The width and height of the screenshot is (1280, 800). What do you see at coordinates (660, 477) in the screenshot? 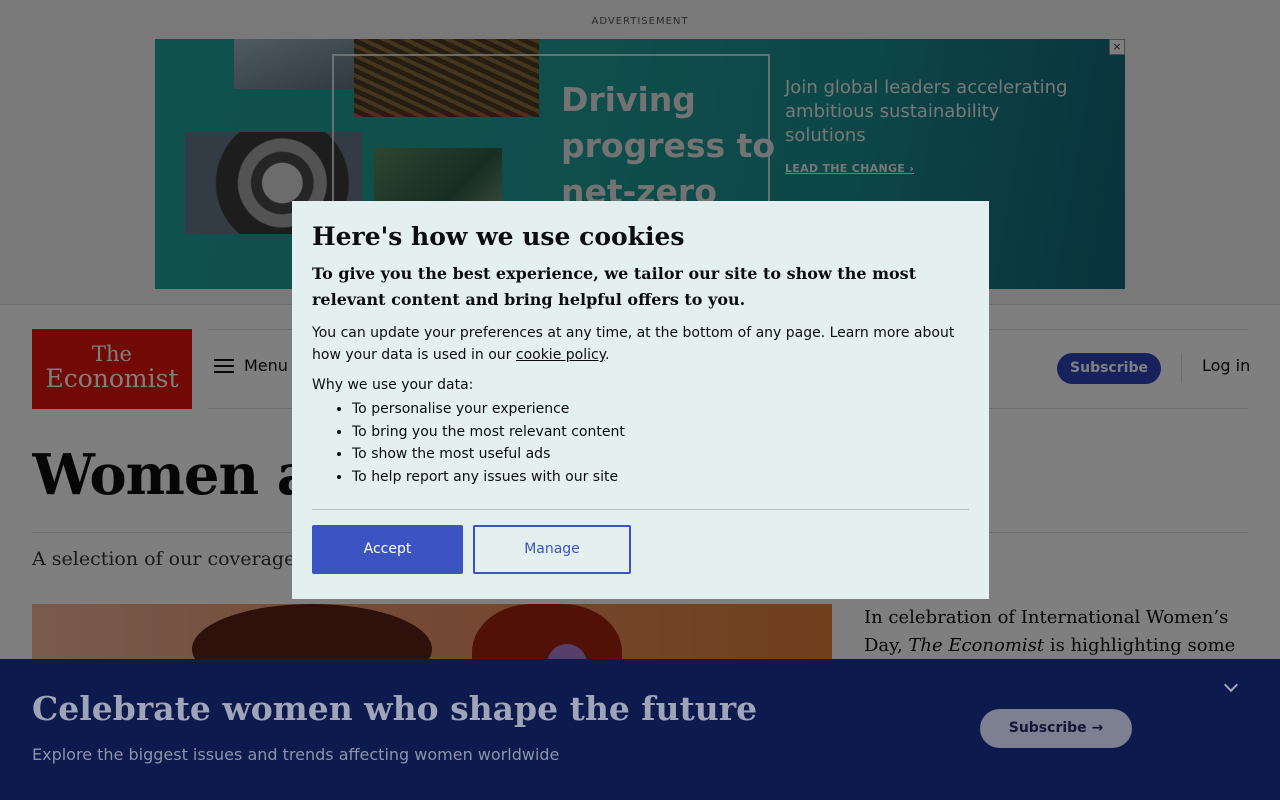
I see `cookie-reason: To help report any issues with our site` at bounding box center [660, 477].